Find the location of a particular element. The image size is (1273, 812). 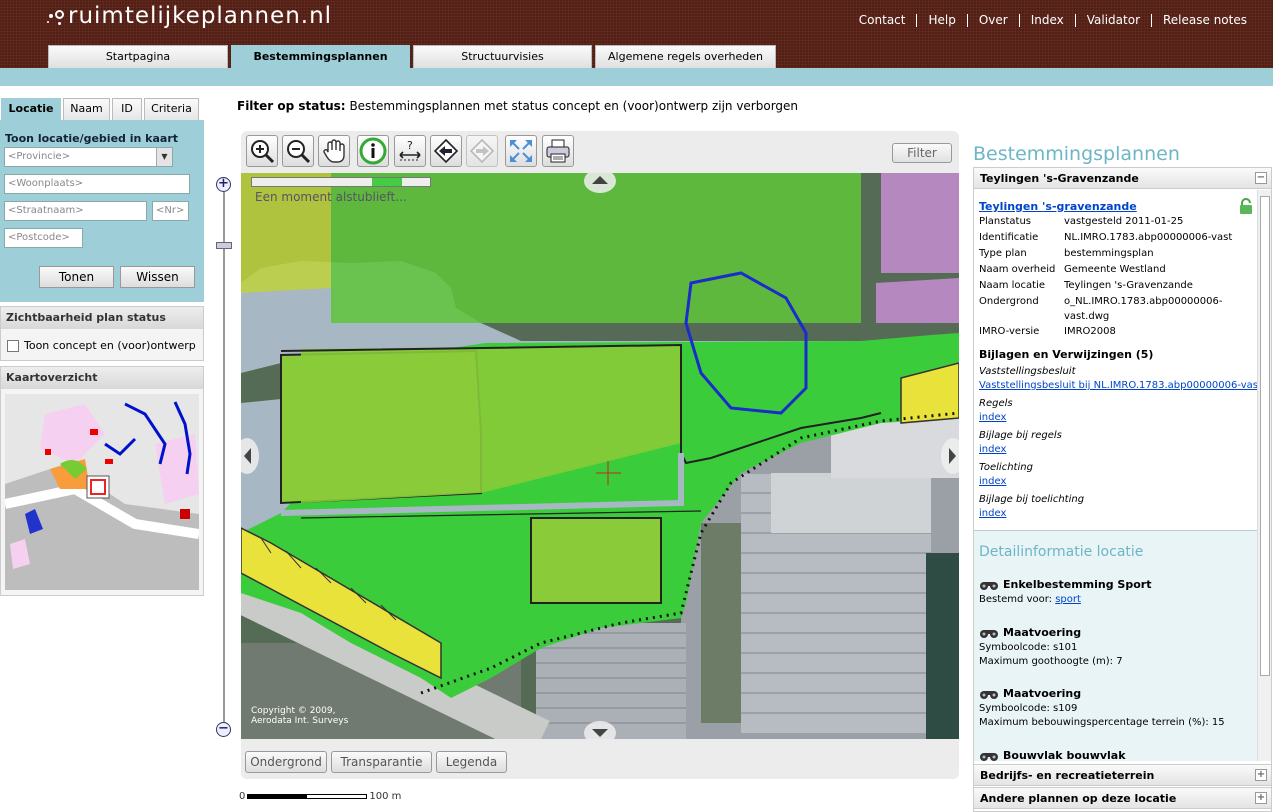

legenda-button: Legenda is located at coordinates (471, 762).